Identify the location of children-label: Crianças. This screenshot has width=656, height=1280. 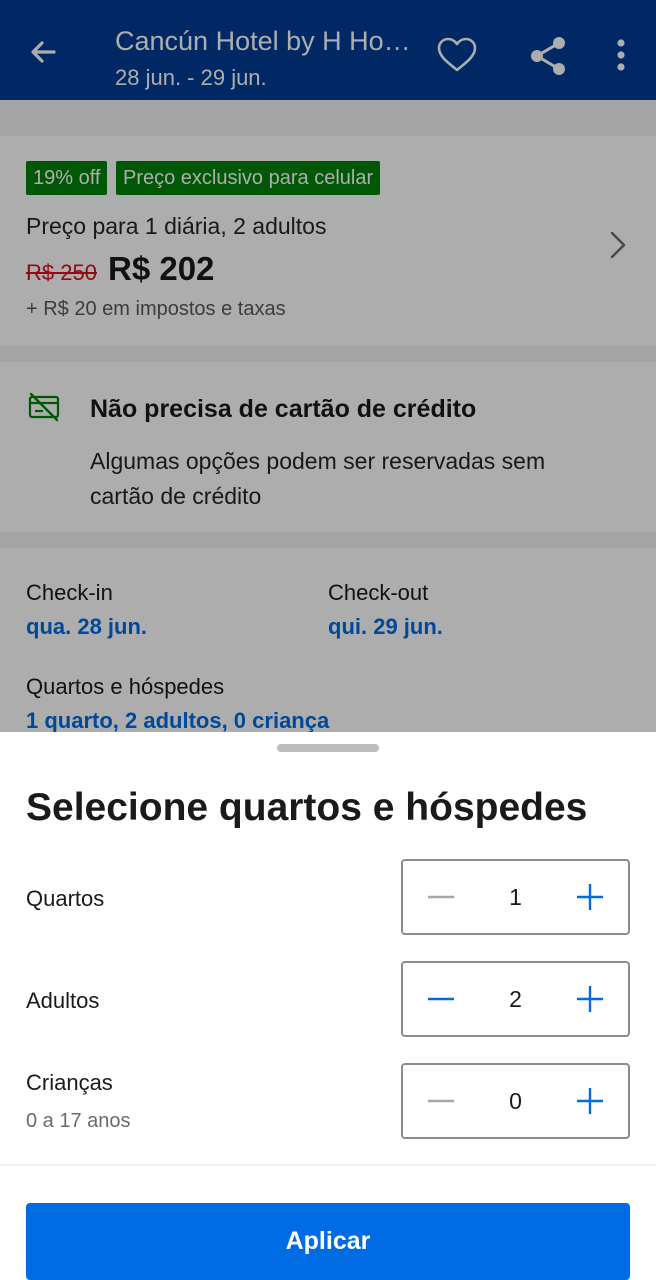
(69, 1082).